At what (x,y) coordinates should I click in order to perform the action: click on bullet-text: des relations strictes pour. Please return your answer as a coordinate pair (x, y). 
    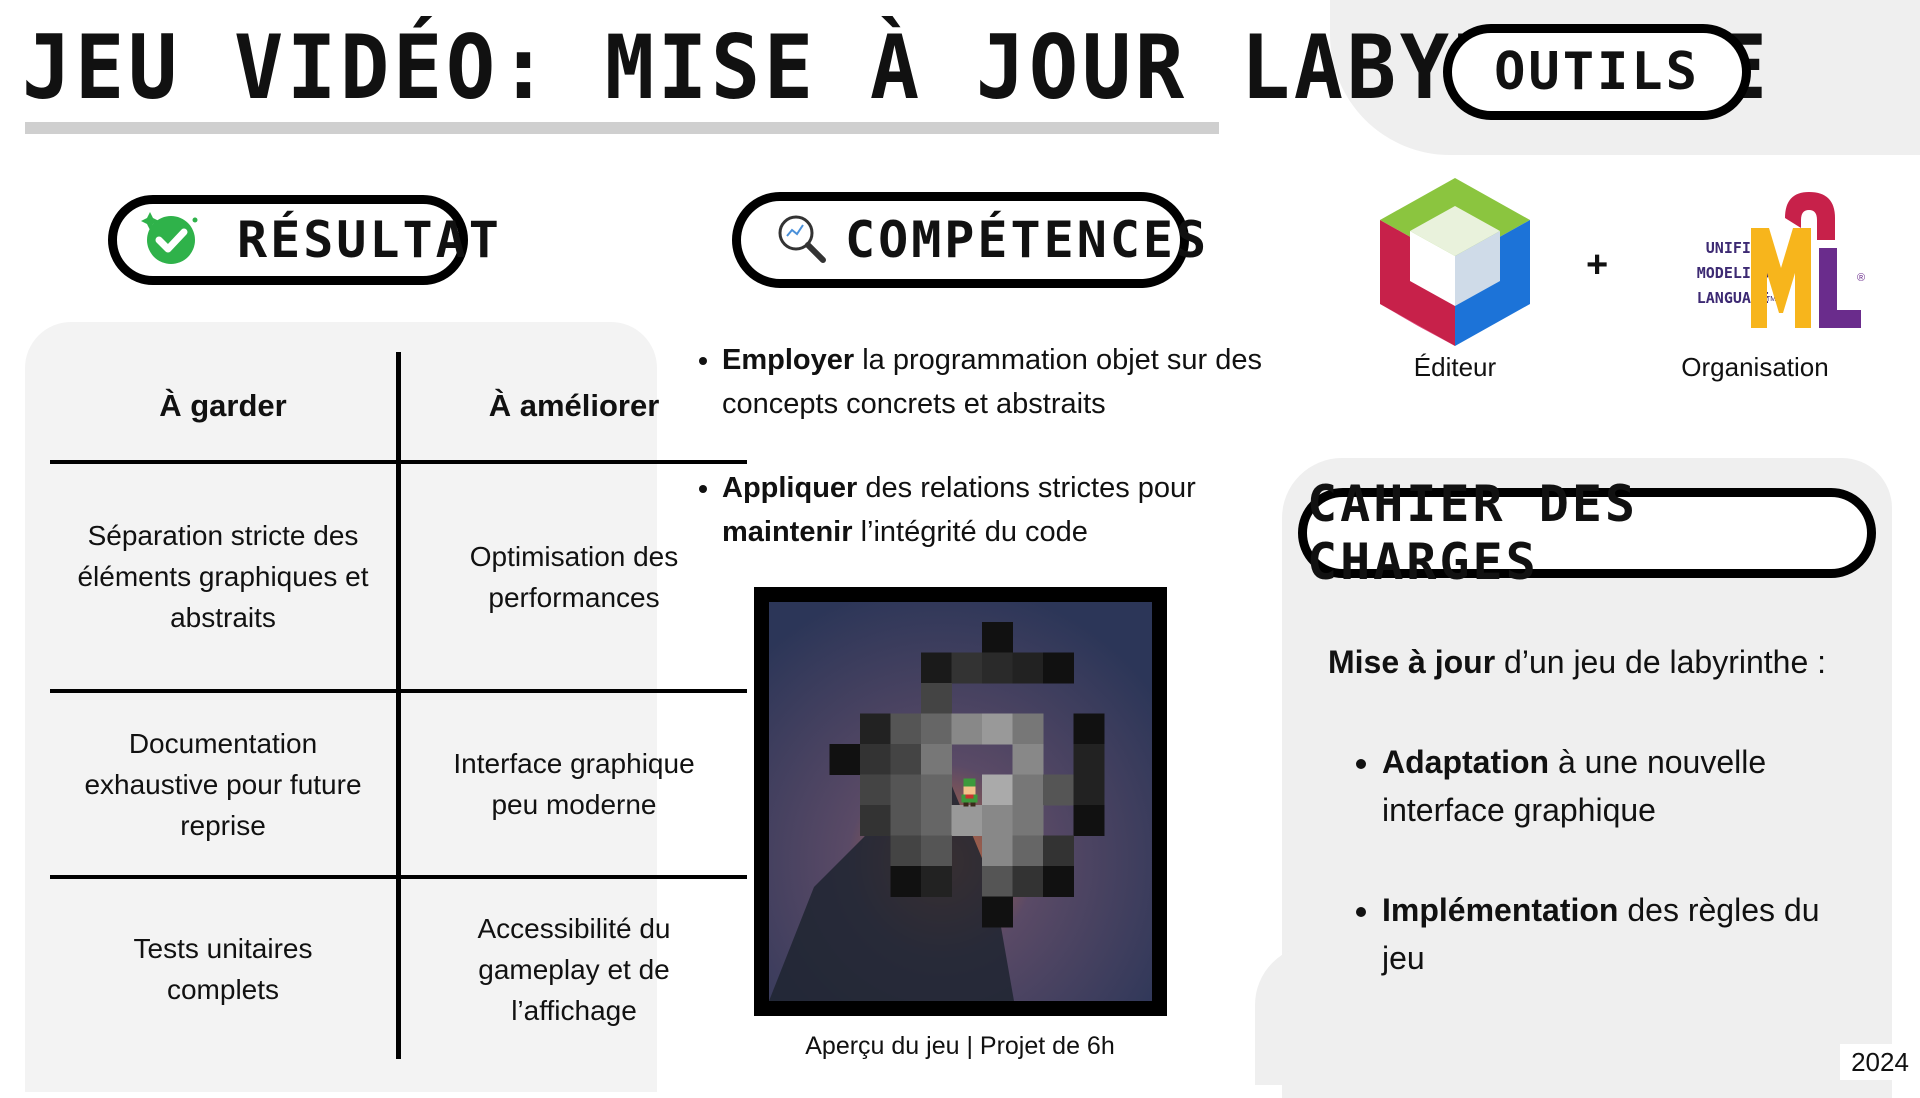
    Looking at the image, I should click on (1026, 488).